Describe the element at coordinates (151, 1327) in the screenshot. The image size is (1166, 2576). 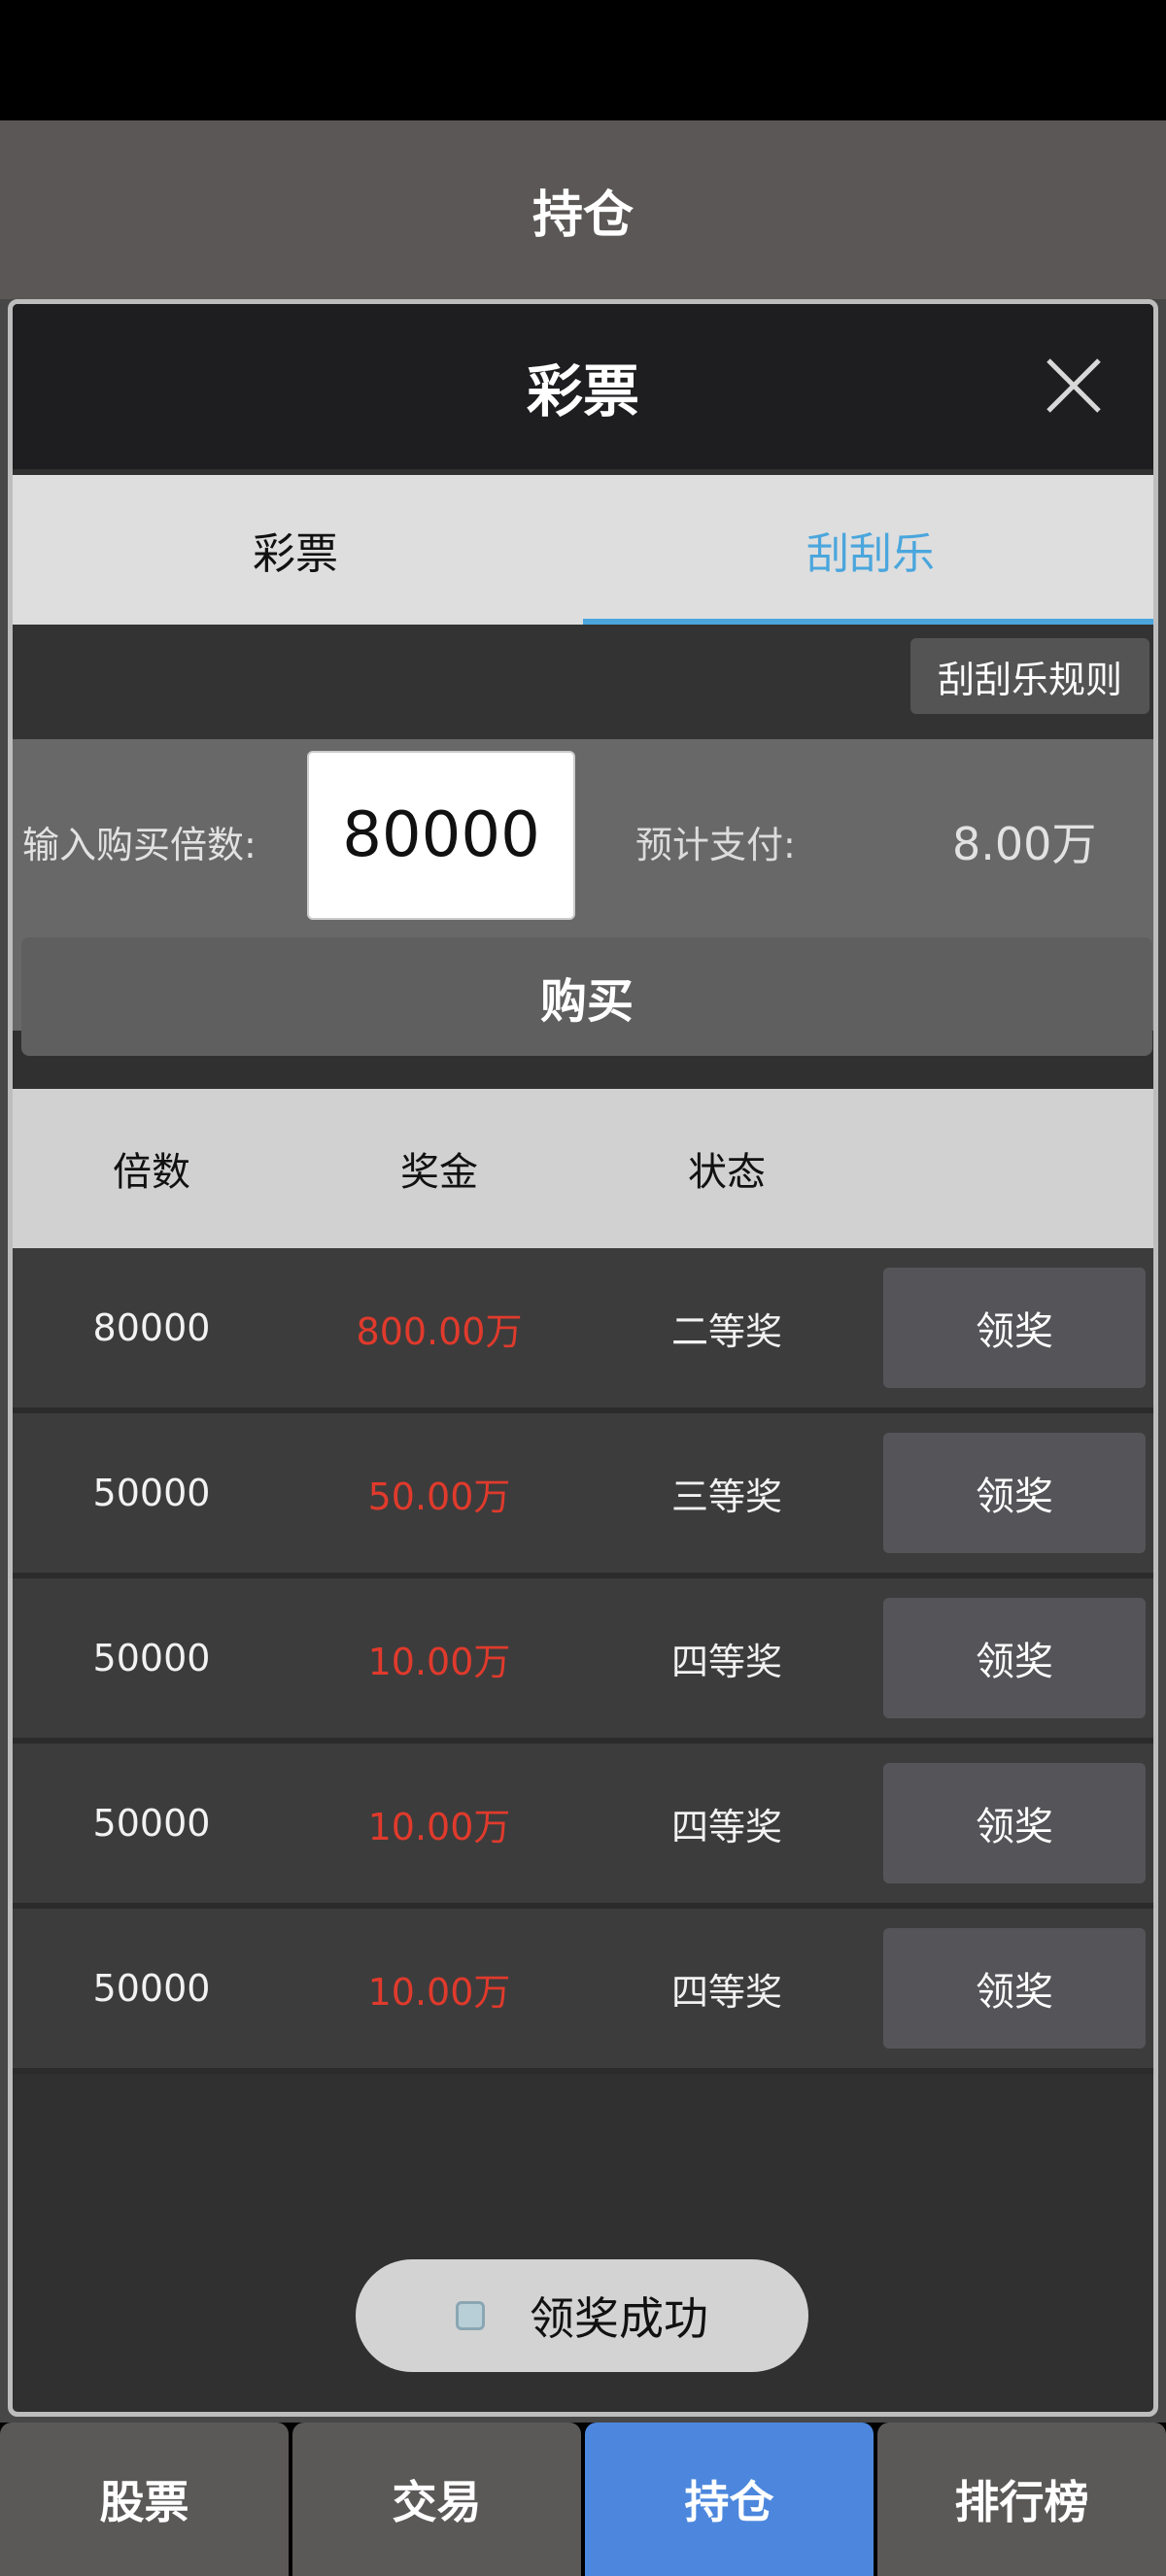
I see `row-multiplier: 80000` at that location.